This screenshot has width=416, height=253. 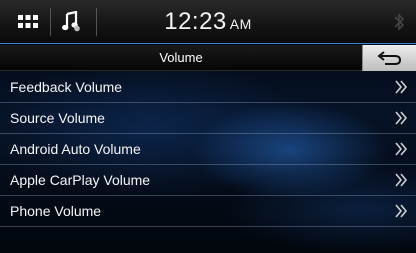 I want to click on menu-item-android-auto-volume: Android Auto Volume, so click(x=208, y=149).